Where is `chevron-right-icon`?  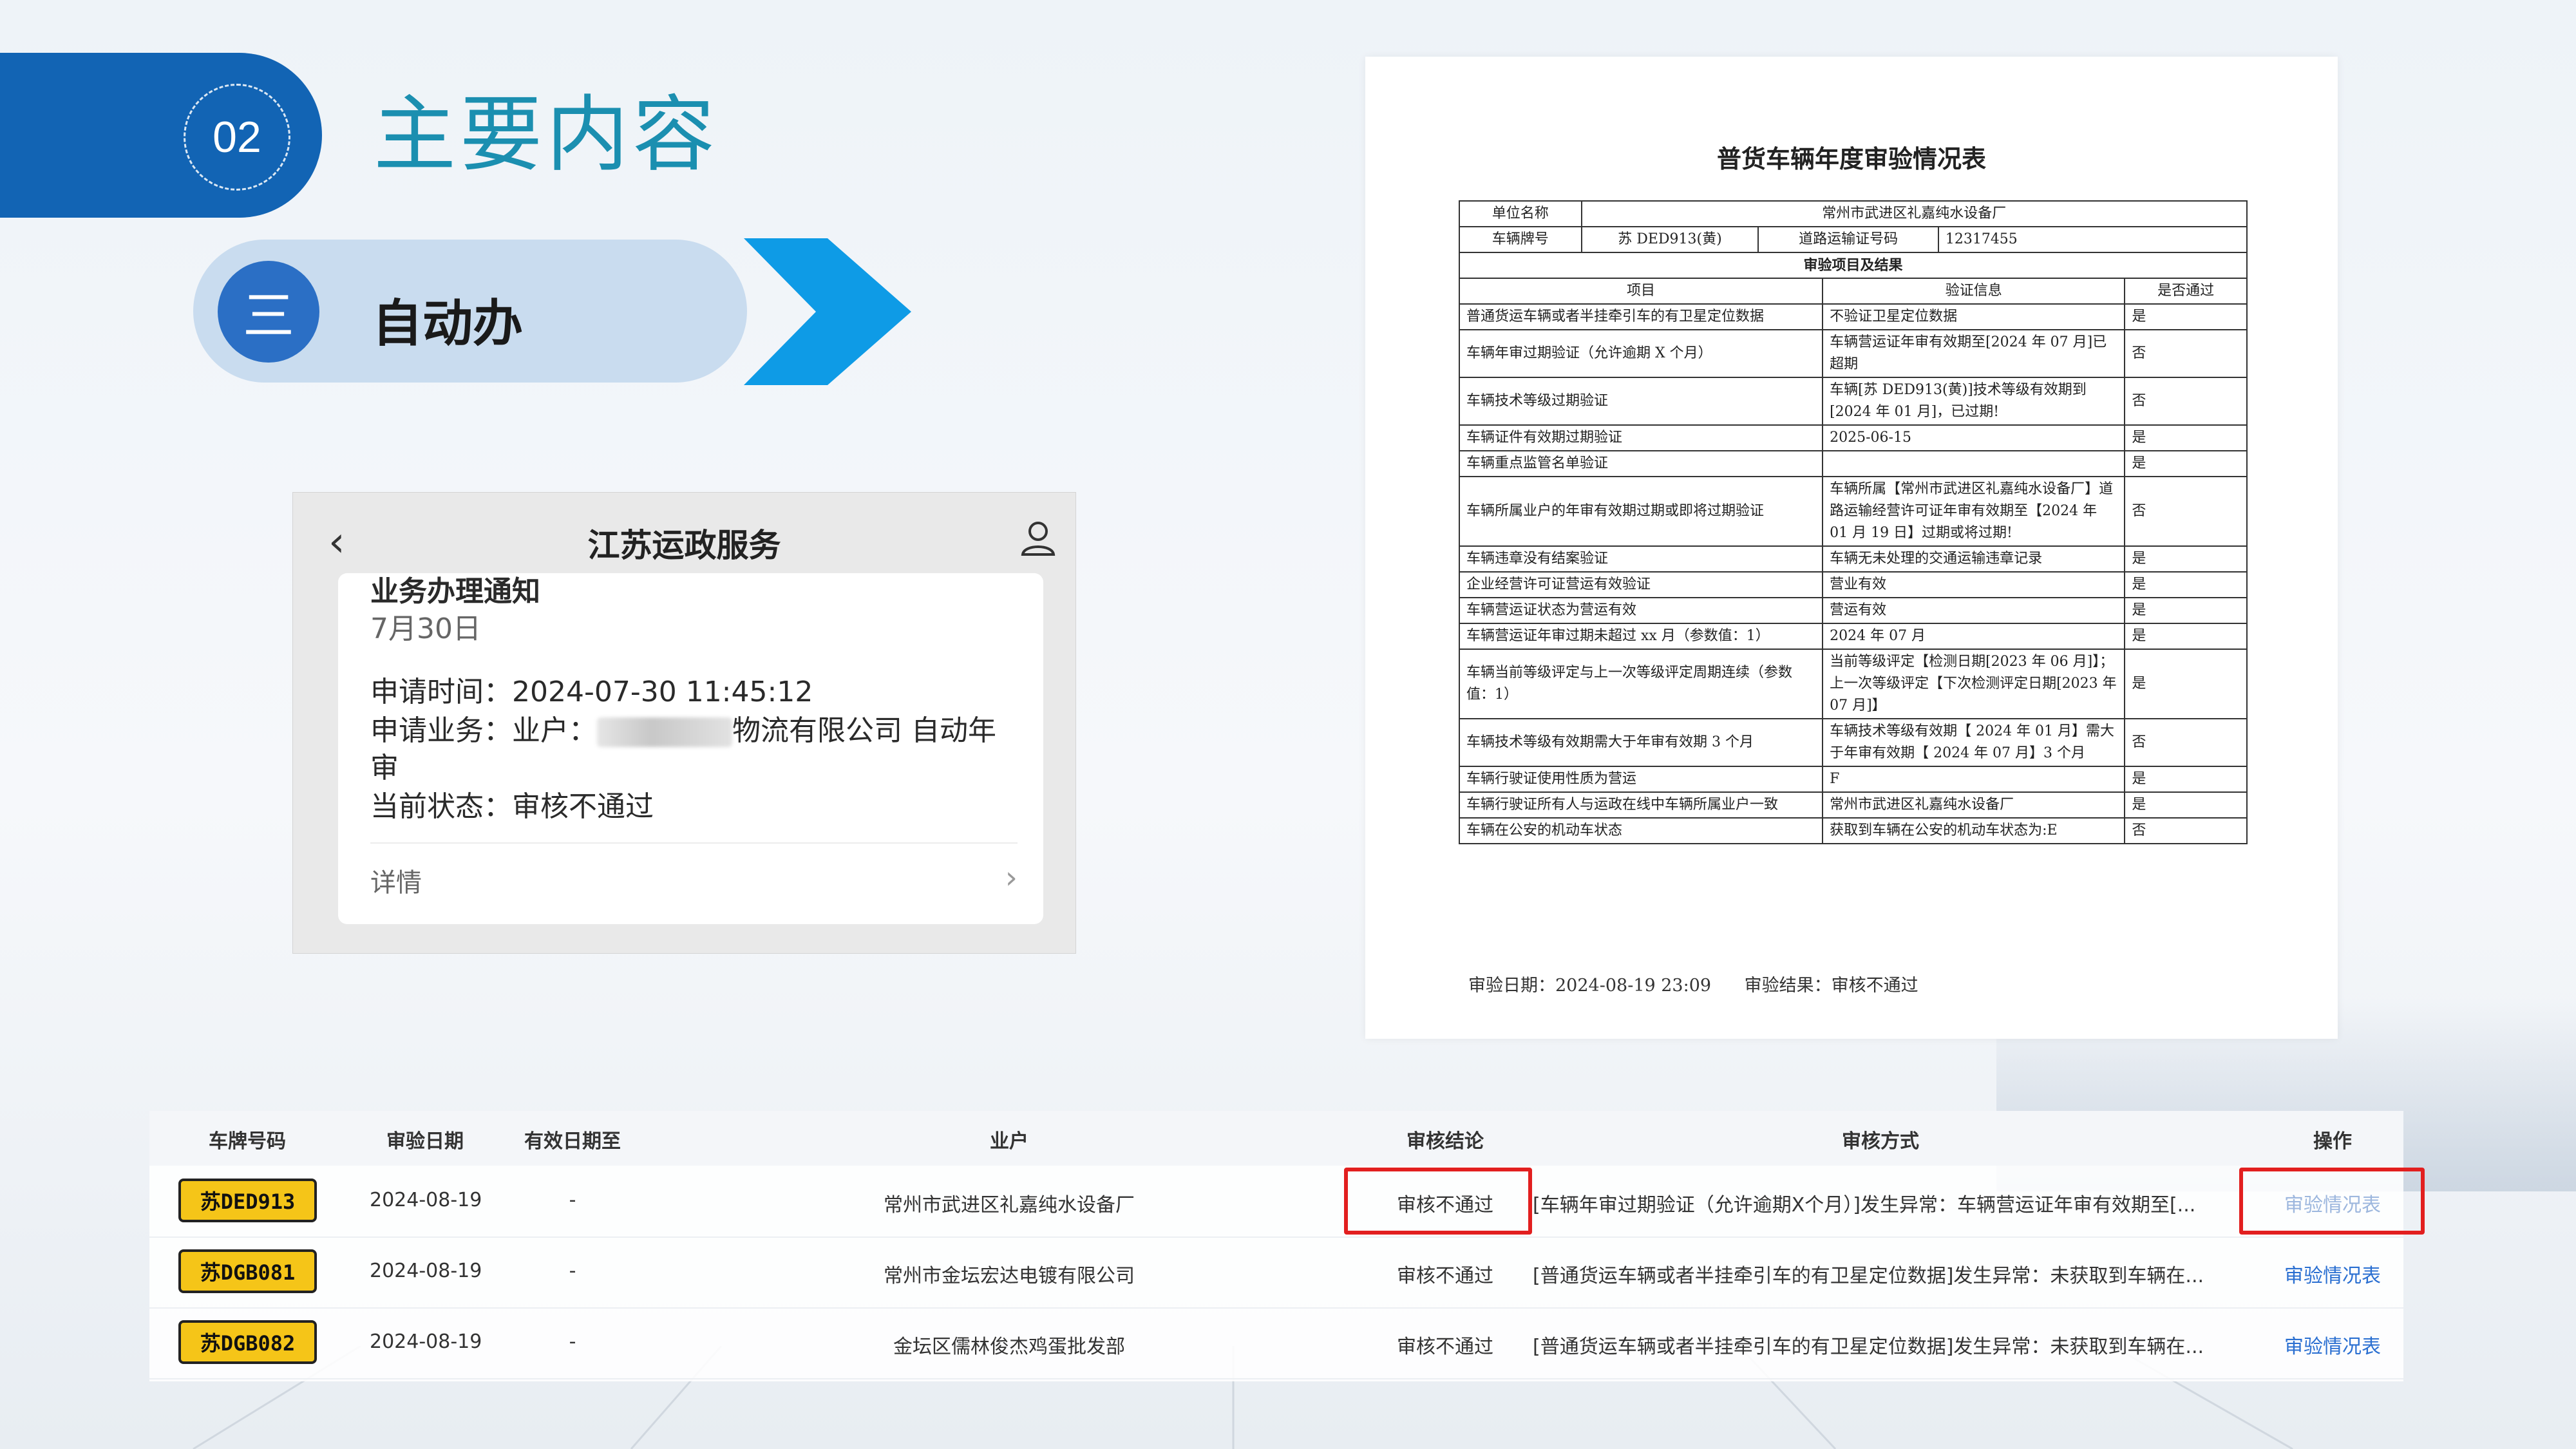 chevron-right-icon is located at coordinates (827, 311).